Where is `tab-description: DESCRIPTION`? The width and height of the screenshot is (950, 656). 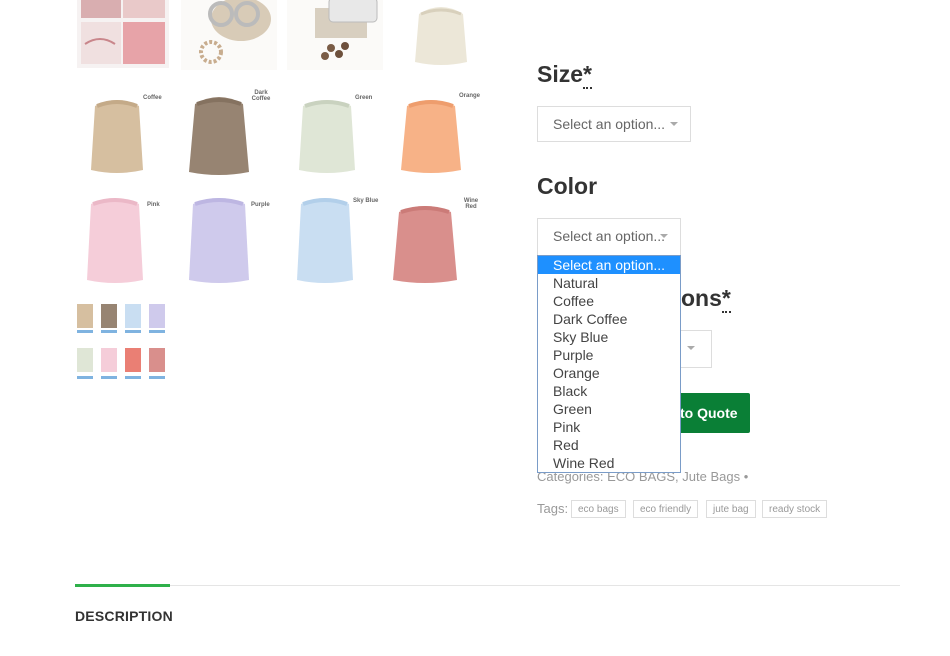
tab-description: DESCRIPTION is located at coordinates (124, 616).